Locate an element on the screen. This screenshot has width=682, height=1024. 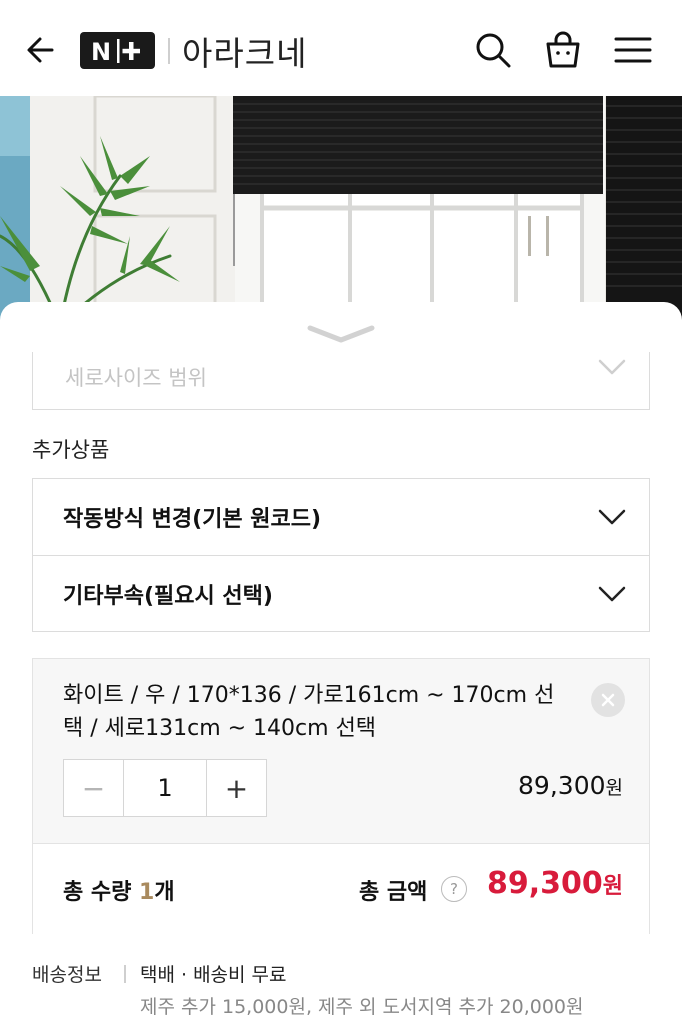
option-price: 89,300원 is located at coordinates (570, 785).